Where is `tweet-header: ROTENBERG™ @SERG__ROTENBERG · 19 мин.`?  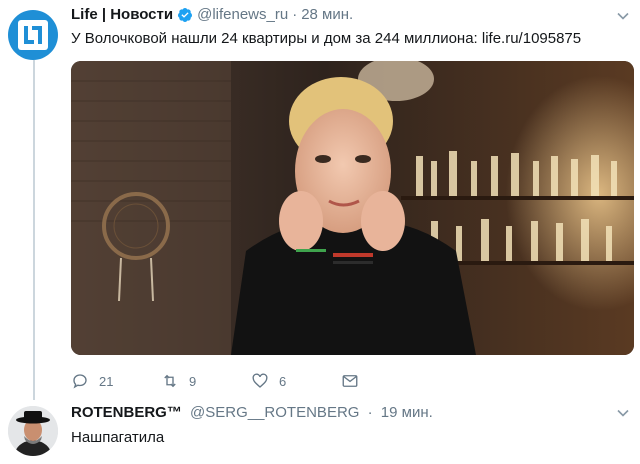 tweet-header: ROTENBERG™ @SERG__ROTENBERG · 19 мин. is located at coordinates (252, 412).